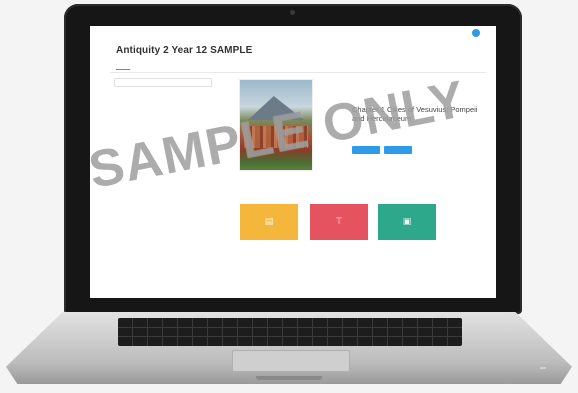 The image size is (578, 393). I want to click on book-icon: ▤, so click(269, 221).